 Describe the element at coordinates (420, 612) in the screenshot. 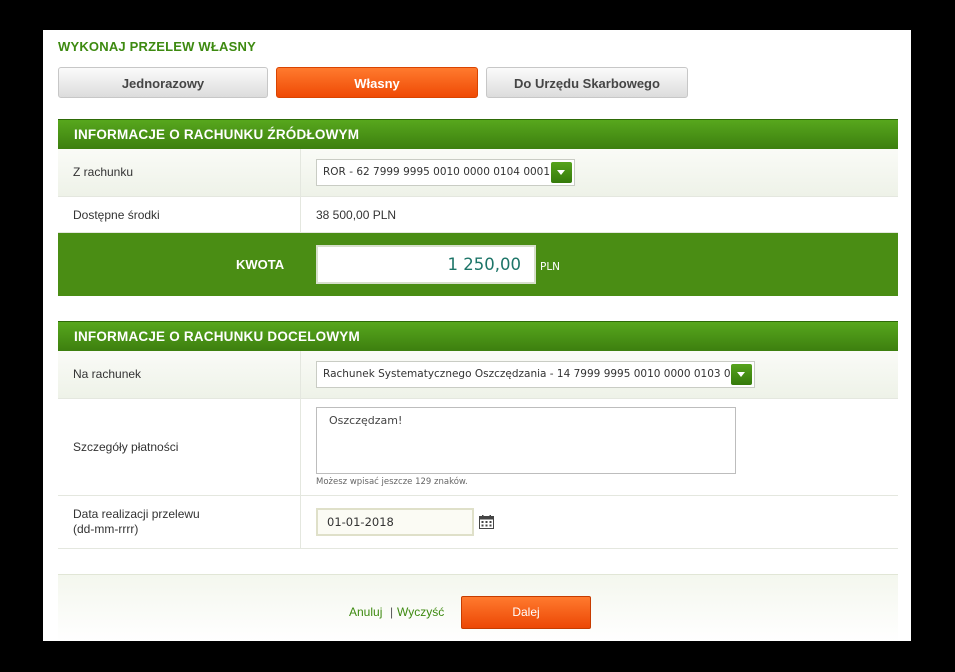

I see `clear-link: Wyczyść` at that location.